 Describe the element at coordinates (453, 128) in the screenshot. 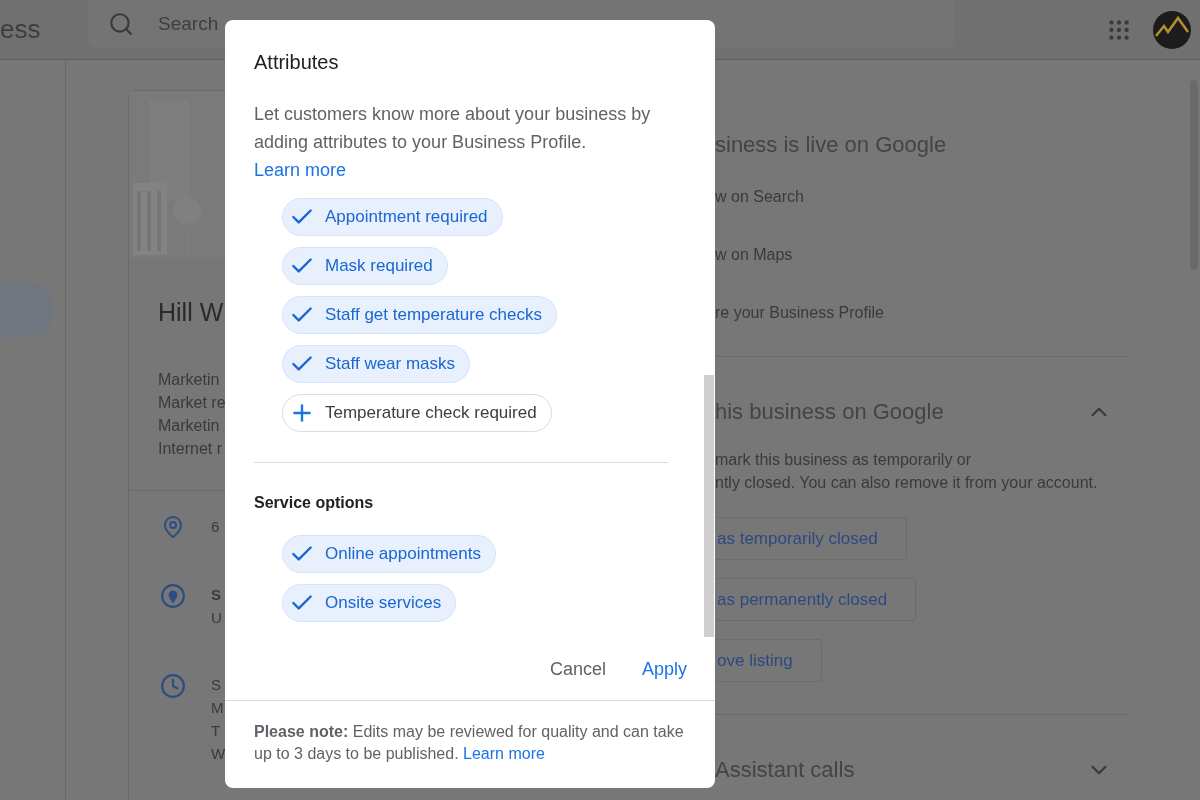

I see `dialog-description: Let customers know more about your business by adding attributes to your Business Profile.` at that location.